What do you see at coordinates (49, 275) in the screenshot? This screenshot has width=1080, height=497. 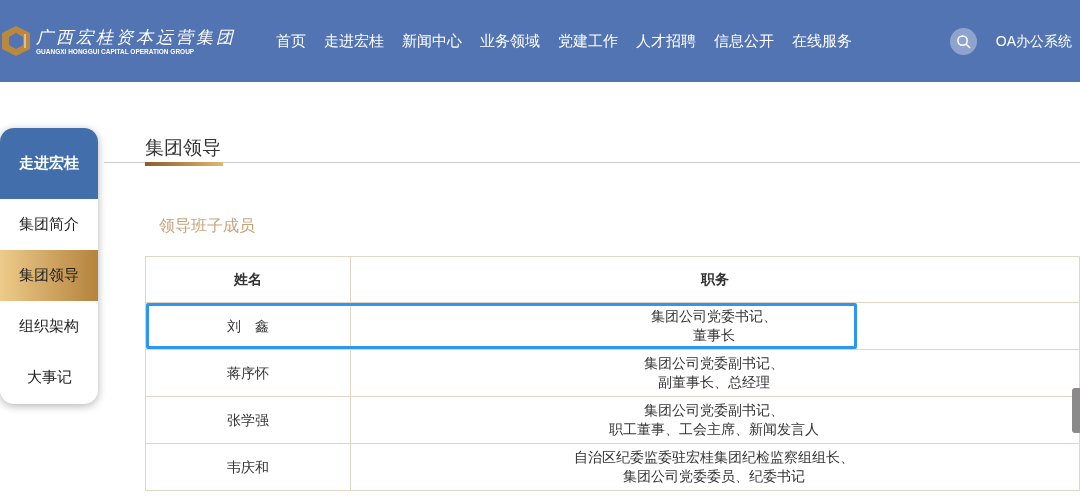 I see `sidebar-item: 集团领导` at bounding box center [49, 275].